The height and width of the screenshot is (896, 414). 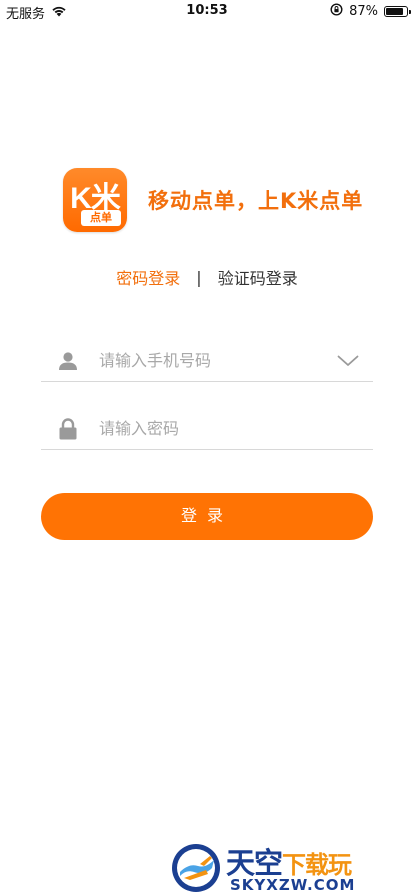 What do you see at coordinates (148, 277) in the screenshot?
I see `tab-password-login: 密码登录` at bounding box center [148, 277].